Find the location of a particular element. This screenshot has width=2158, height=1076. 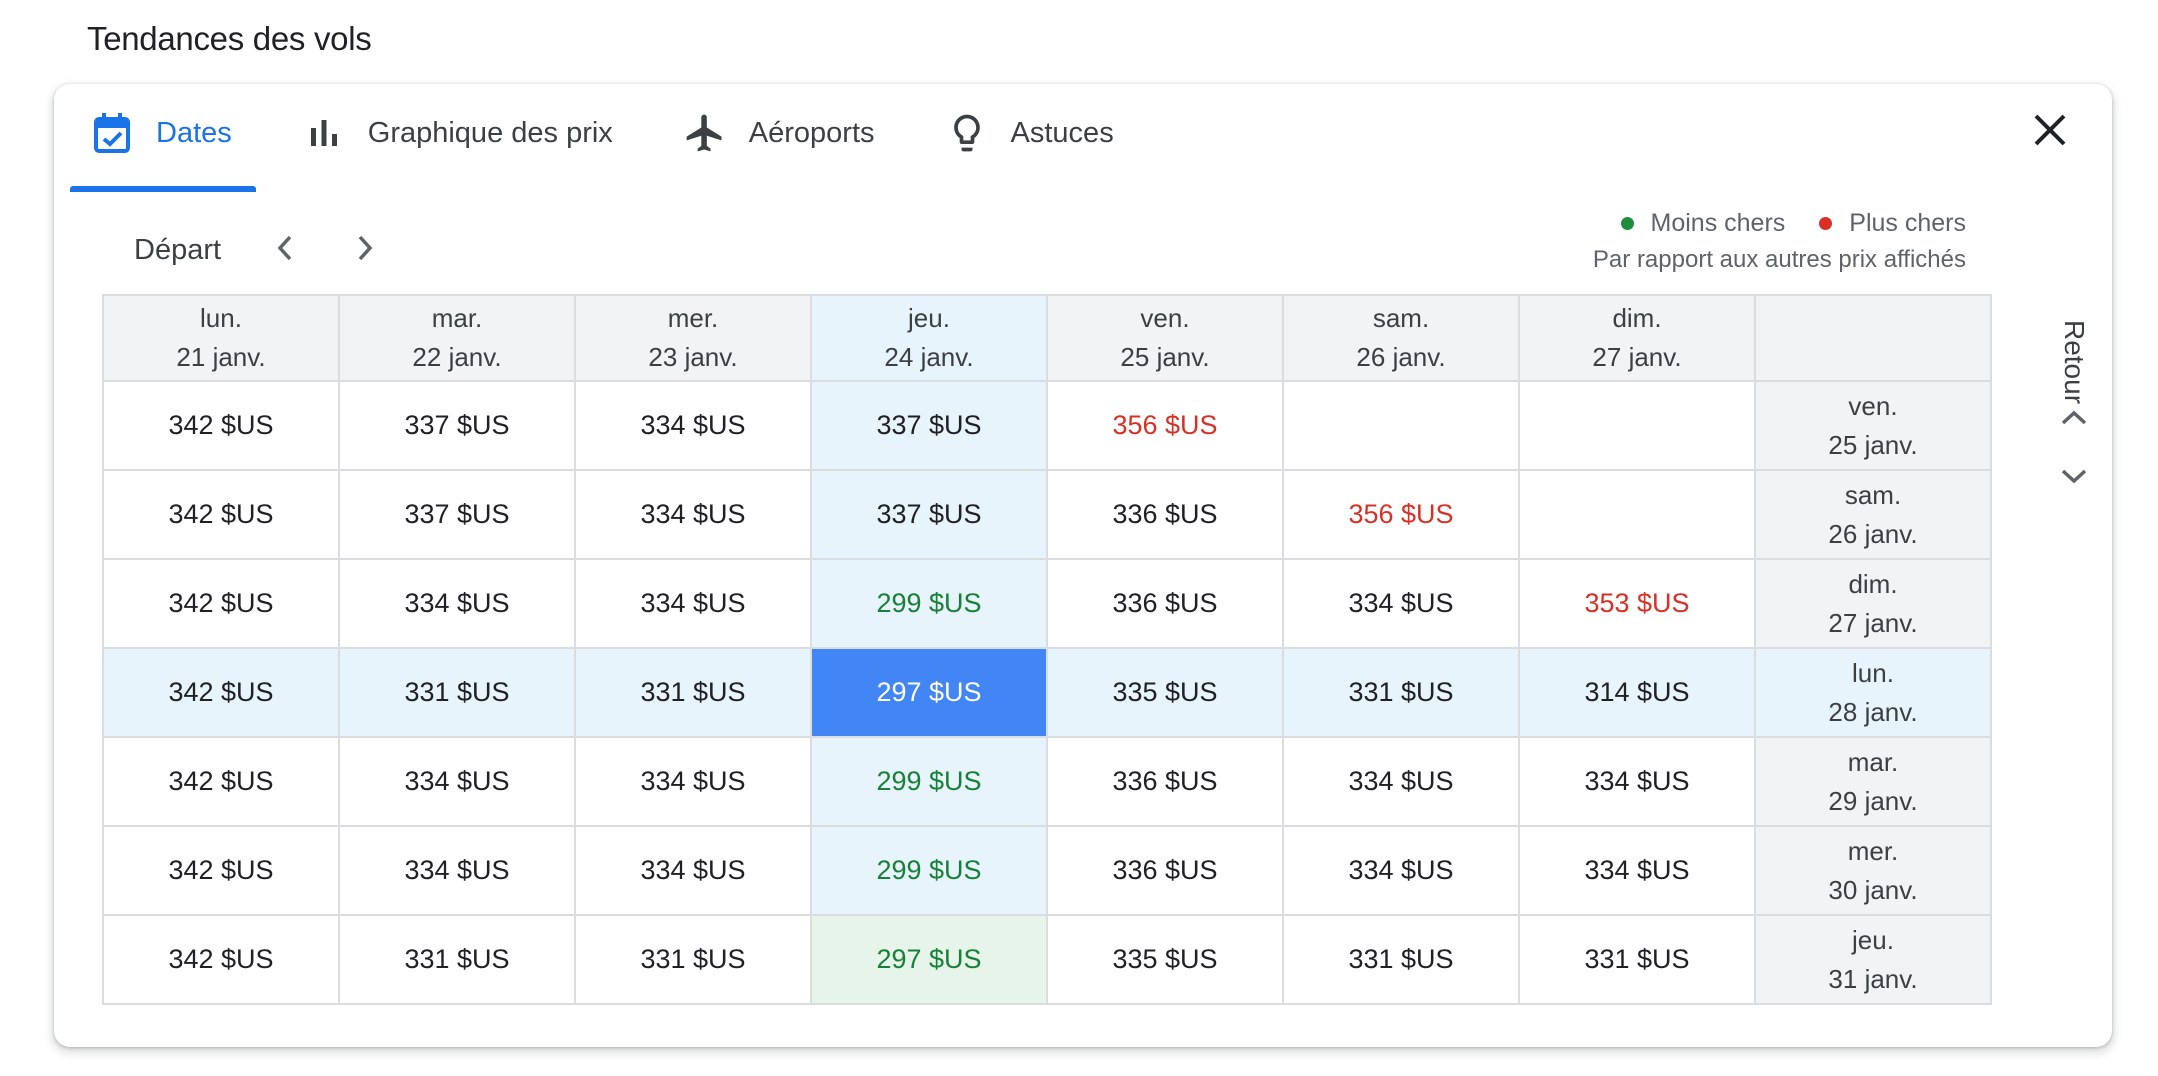

price-cell: 353 $US is located at coordinates (1637, 603).